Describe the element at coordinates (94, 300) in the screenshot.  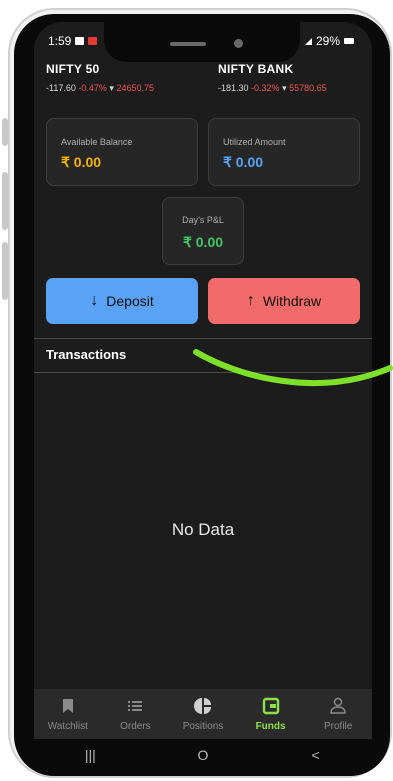
I see `arrow-down-icon: ↓` at that location.